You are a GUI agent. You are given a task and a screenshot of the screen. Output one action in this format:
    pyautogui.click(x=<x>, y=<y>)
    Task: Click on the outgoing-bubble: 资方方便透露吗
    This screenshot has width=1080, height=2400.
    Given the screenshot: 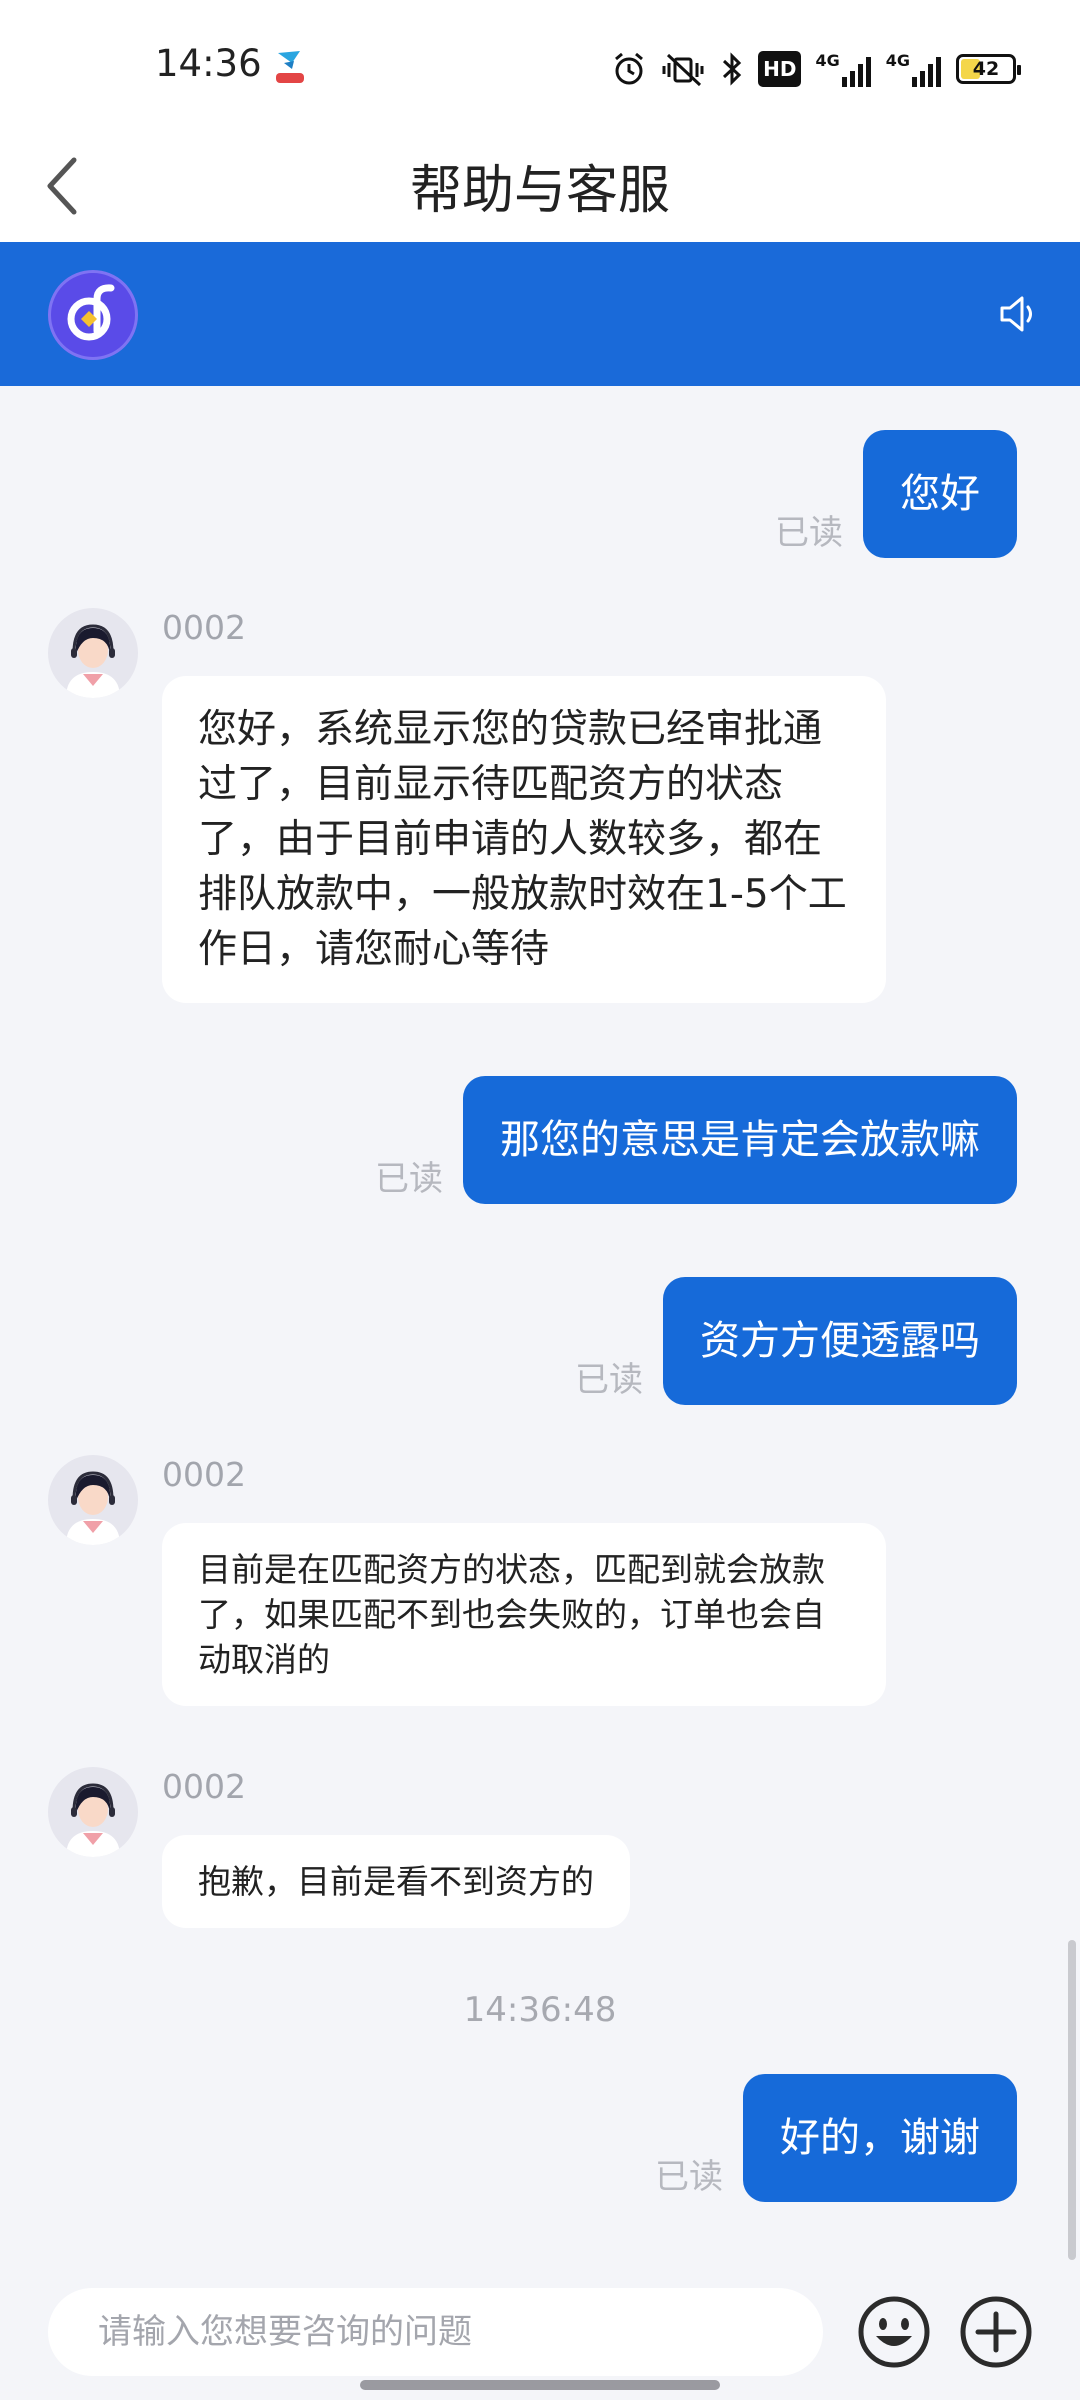 What is the action you would take?
    pyautogui.click(x=840, y=1341)
    